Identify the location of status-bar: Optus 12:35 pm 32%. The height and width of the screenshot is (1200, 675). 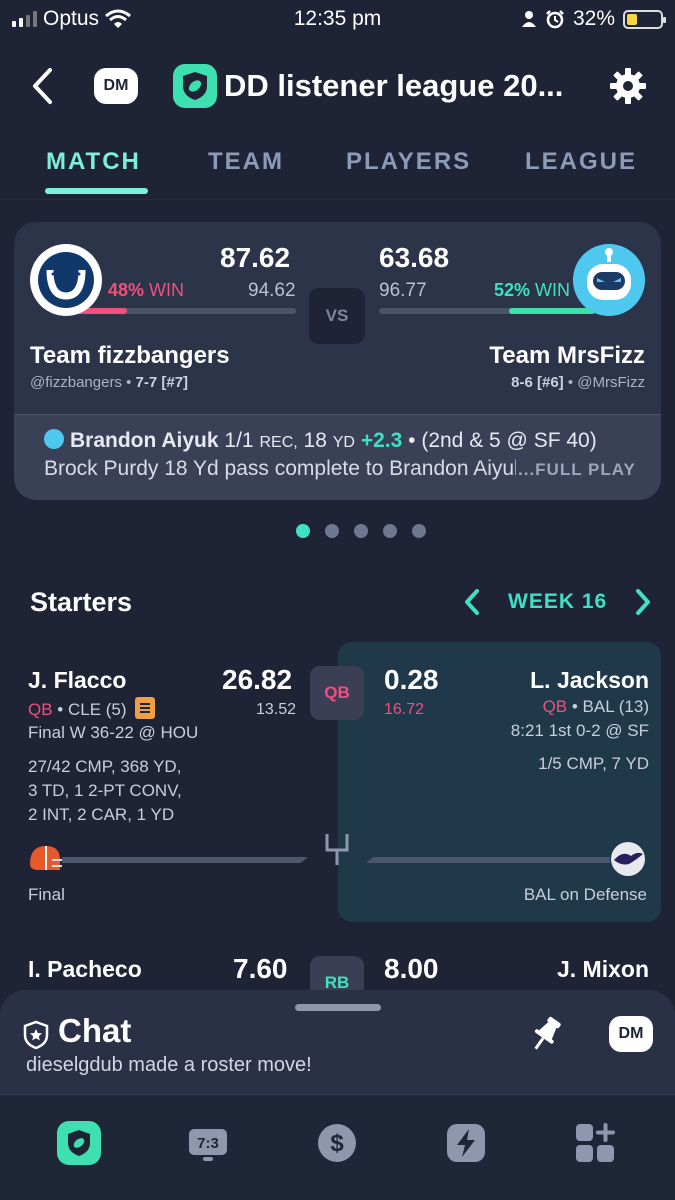
(337, 20).